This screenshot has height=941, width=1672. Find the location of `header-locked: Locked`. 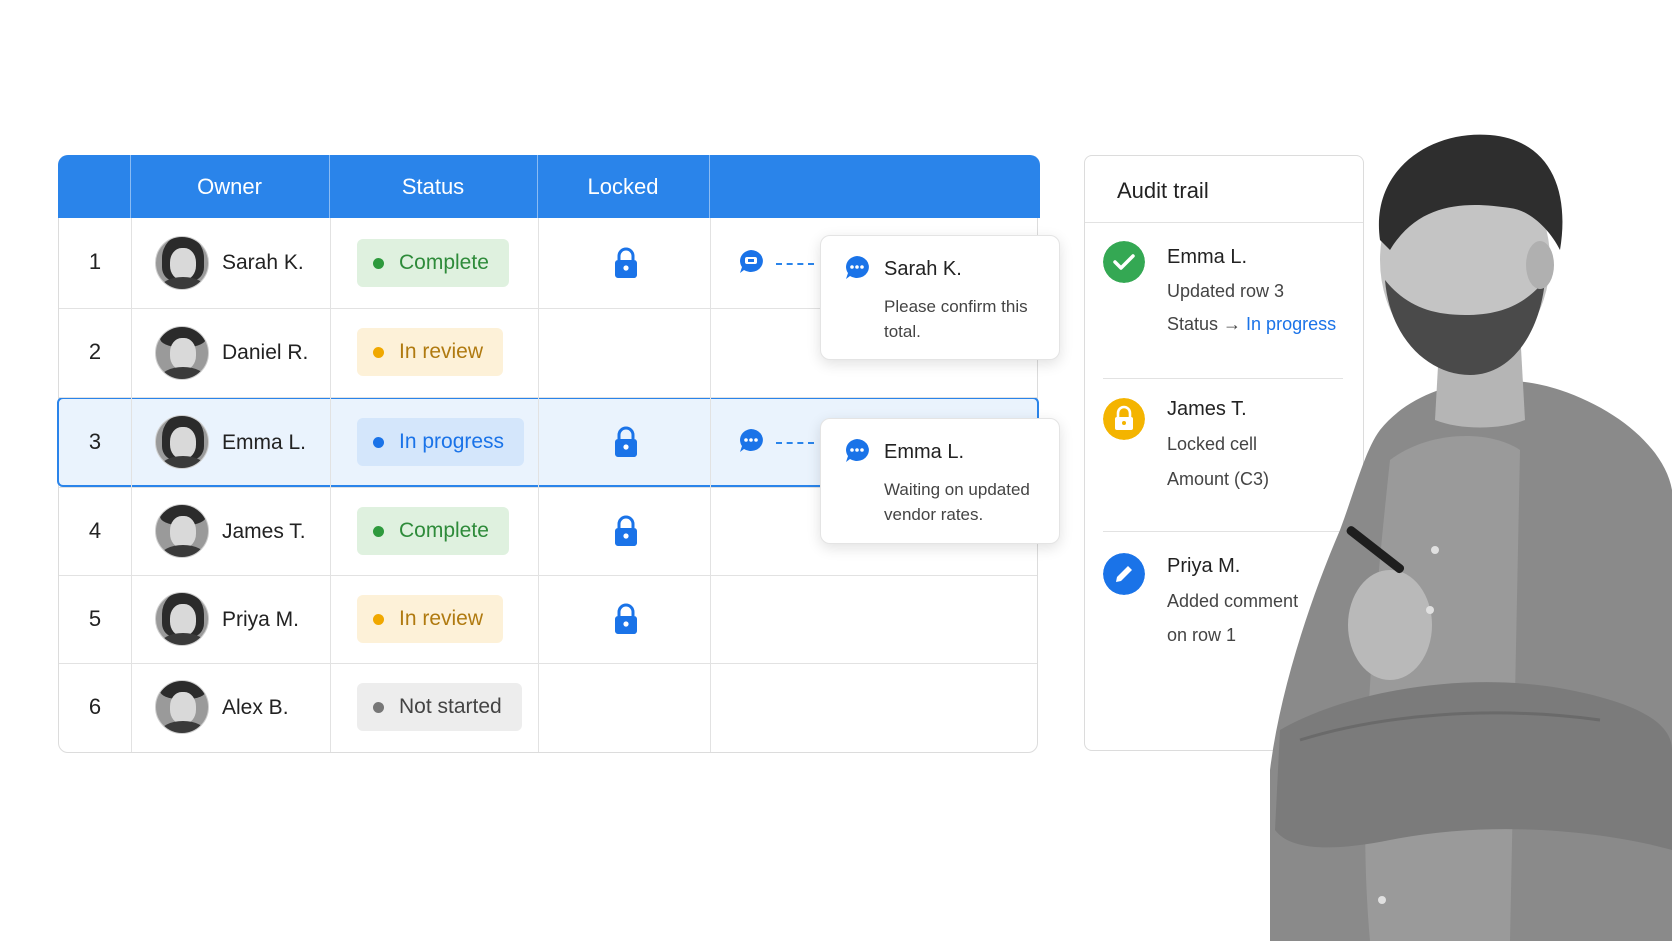

header-locked: Locked is located at coordinates (623, 186).